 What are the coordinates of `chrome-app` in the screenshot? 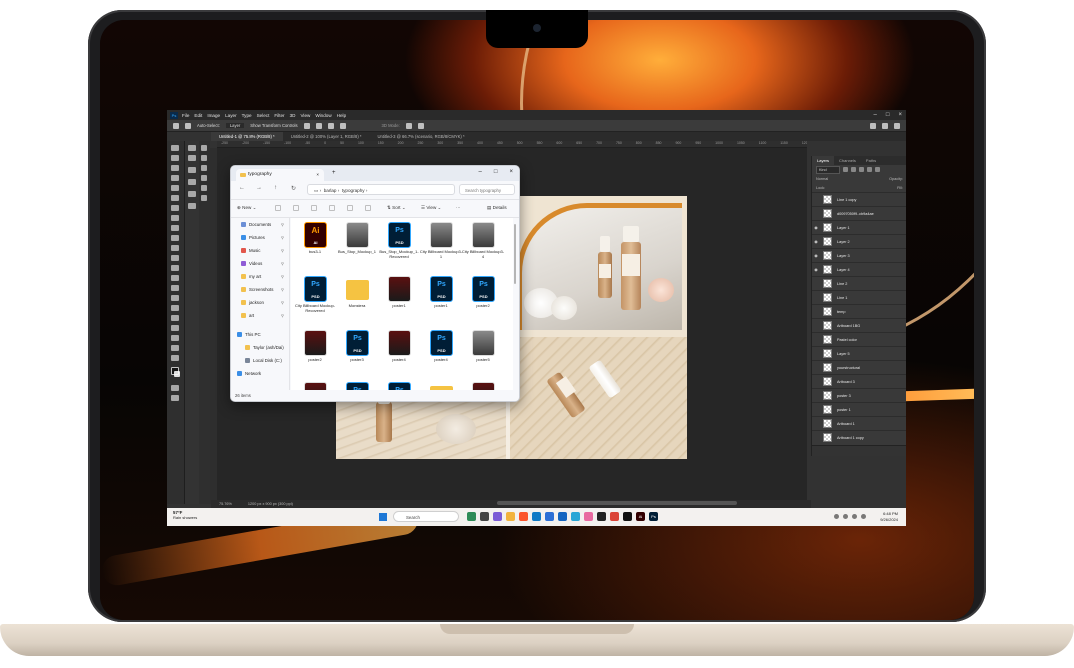 It's located at (614, 516).